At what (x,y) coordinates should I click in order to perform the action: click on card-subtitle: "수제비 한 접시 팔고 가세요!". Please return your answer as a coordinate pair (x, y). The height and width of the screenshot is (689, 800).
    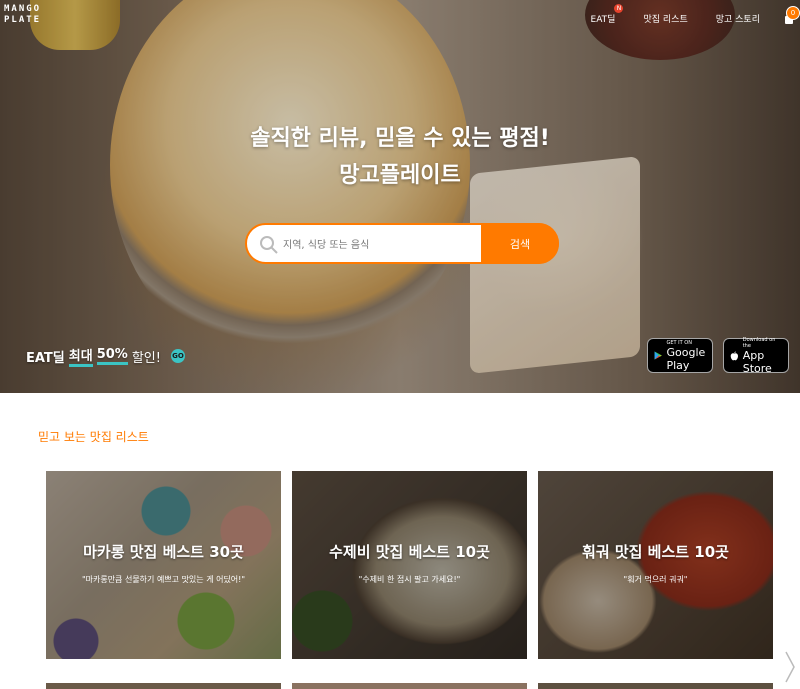
    Looking at the image, I should click on (409, 579).